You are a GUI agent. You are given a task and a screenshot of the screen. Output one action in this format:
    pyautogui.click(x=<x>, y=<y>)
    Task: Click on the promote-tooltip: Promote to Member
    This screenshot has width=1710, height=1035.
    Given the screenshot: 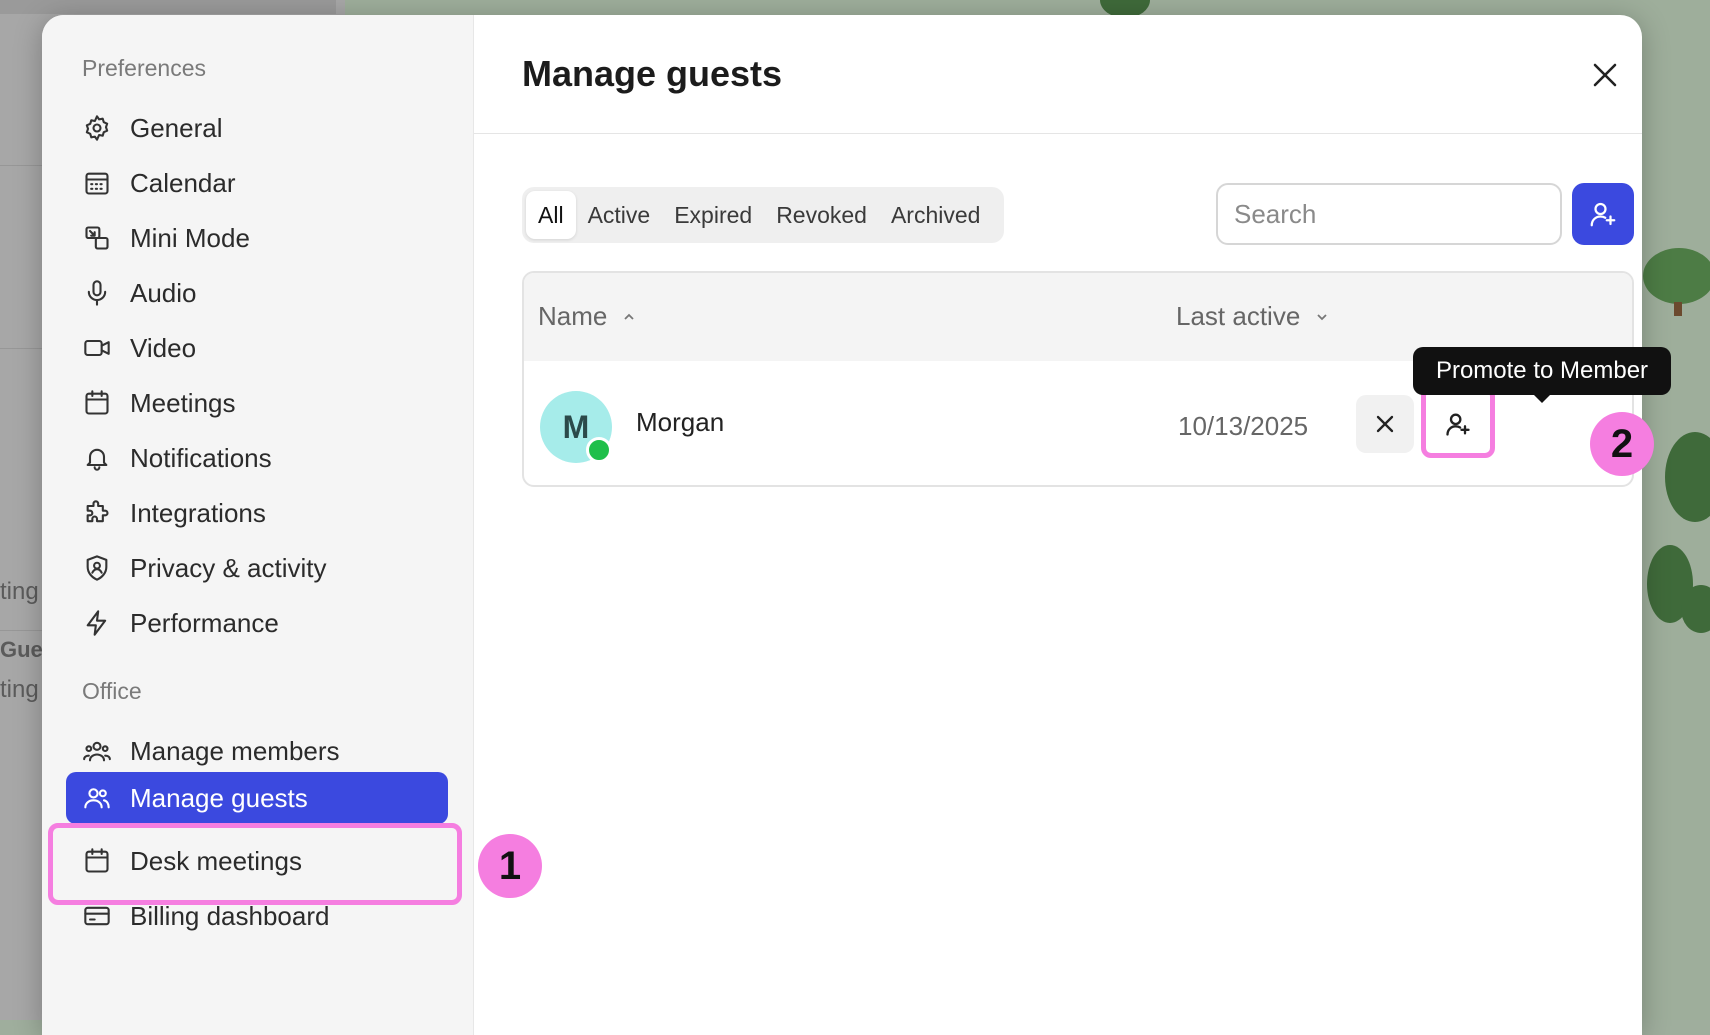 What is the action you would take?
    pyautogui.click(x=1542, y=375)
    